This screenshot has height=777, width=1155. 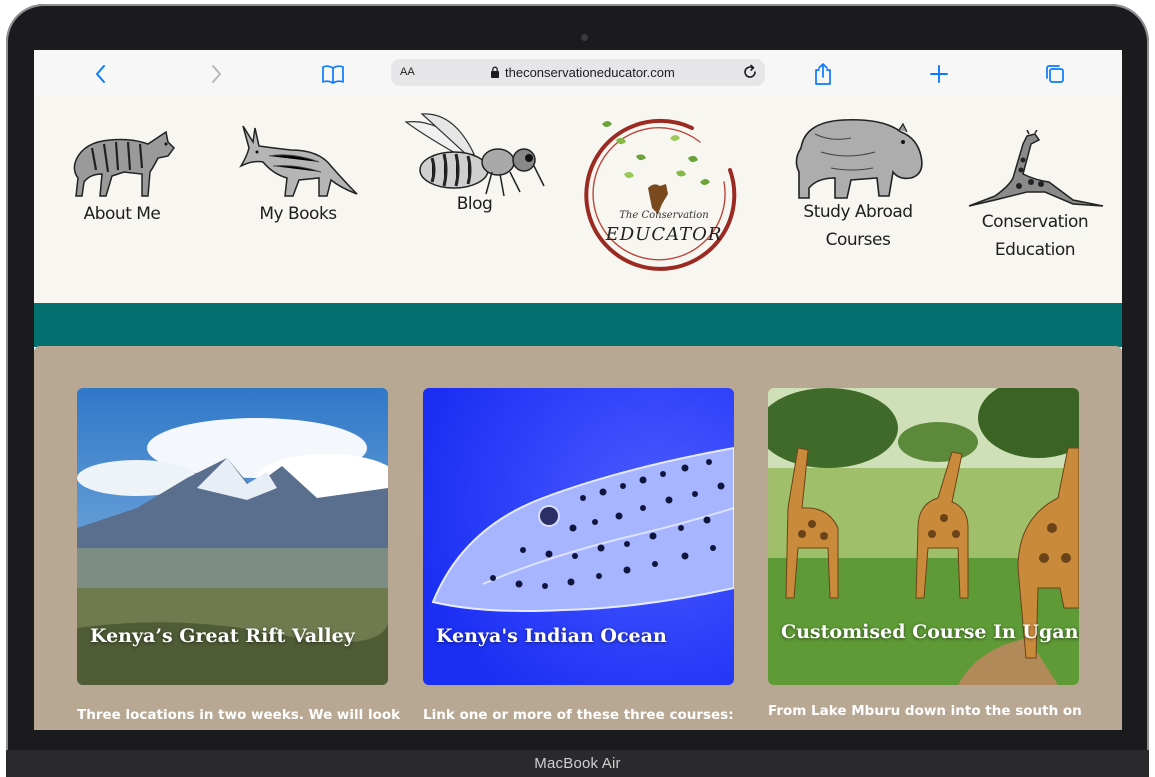 What do you see at coordinates (590, 72) in the screenshot?
I see `url-text: theconservationeducator.com` at bounding box center [590, 72].